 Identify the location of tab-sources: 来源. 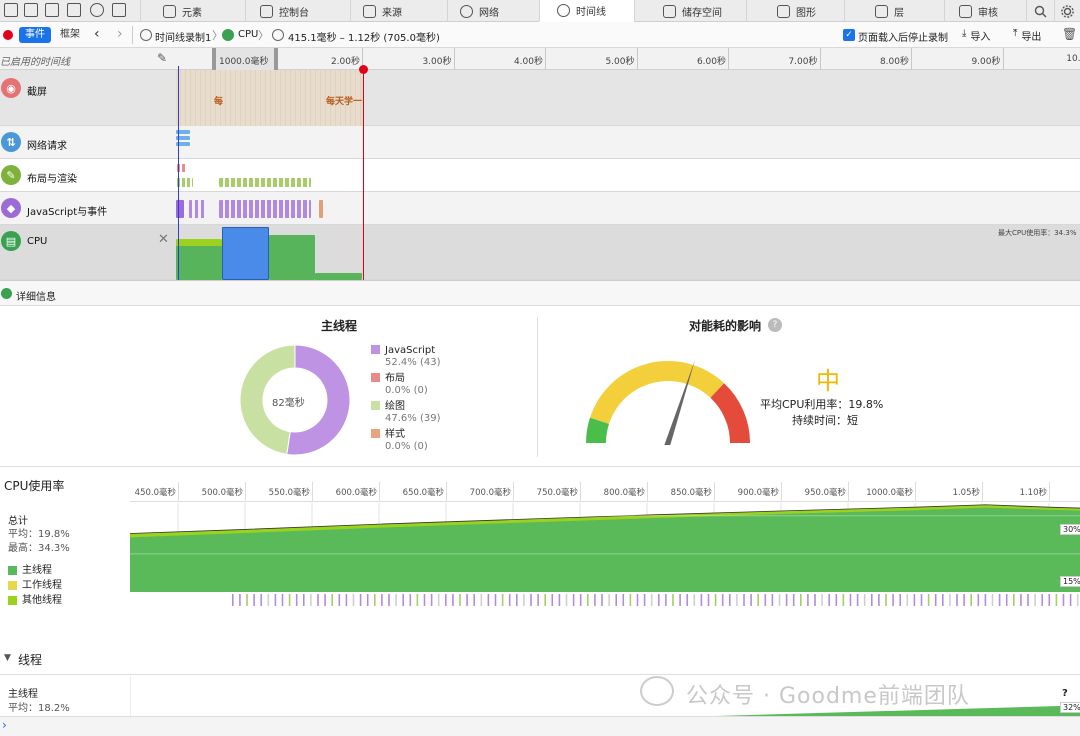
(398, 11).